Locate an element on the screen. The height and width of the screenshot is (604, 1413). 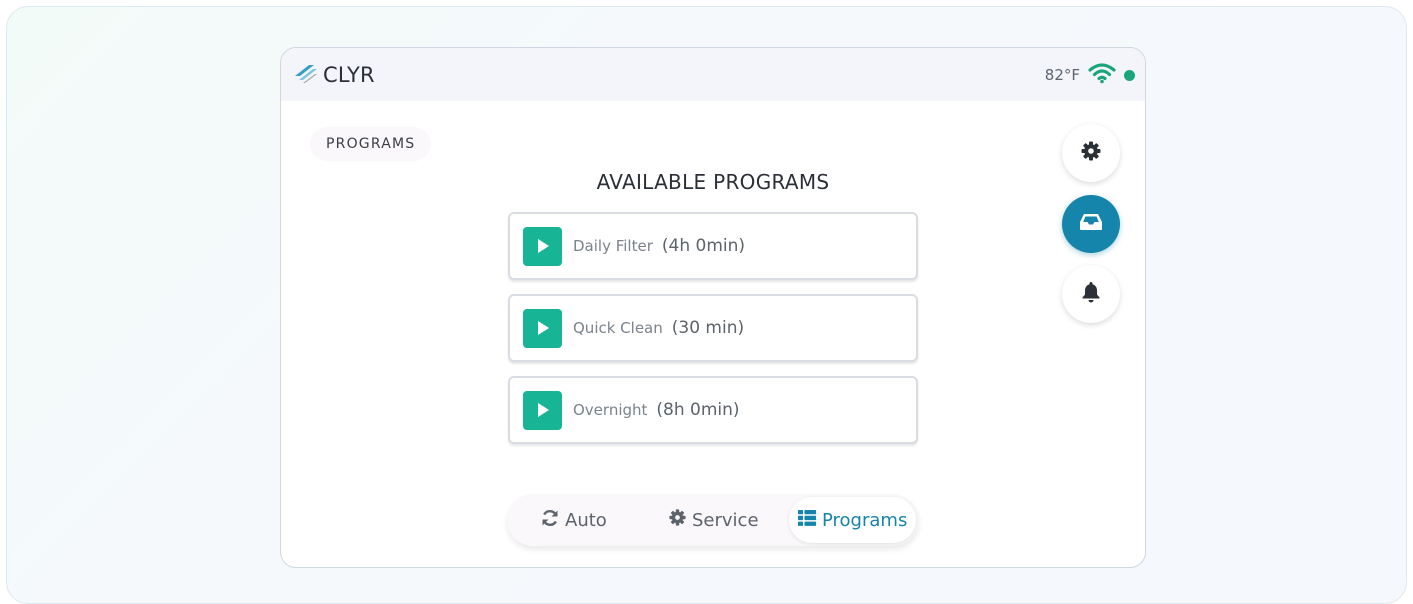
mode-tab-service: Service is located at coordinates (714, 520).